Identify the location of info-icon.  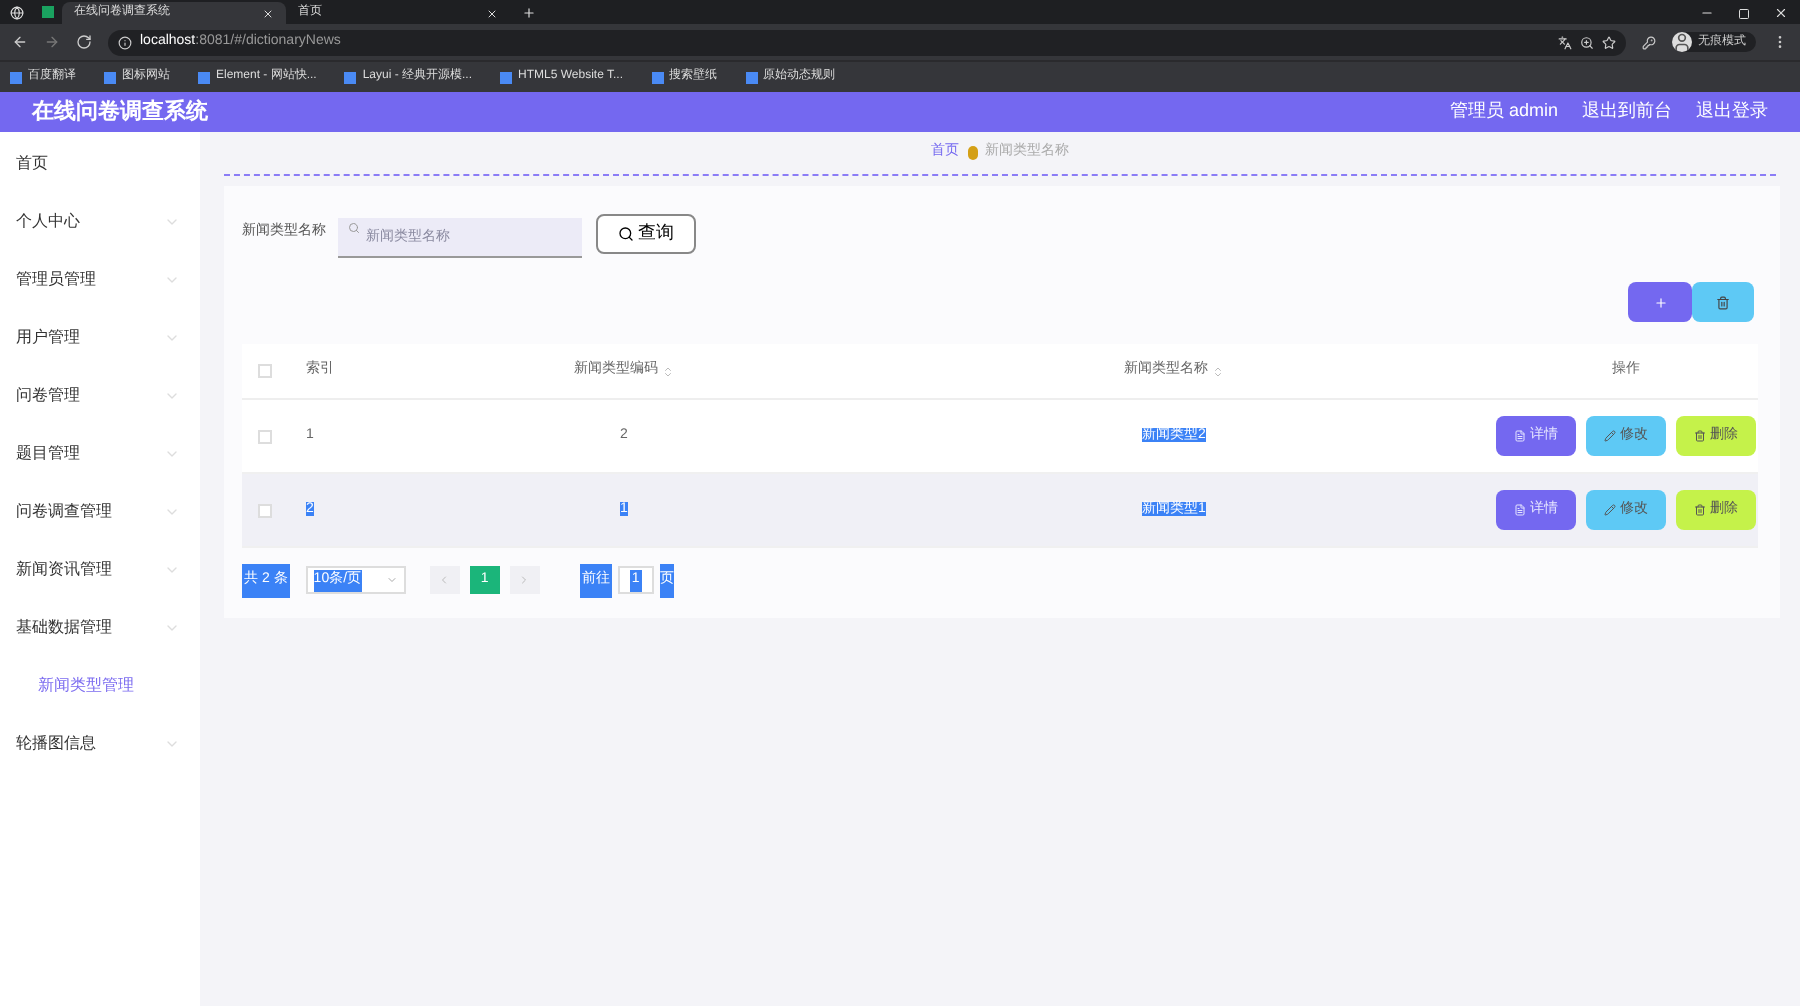
(125, 42).